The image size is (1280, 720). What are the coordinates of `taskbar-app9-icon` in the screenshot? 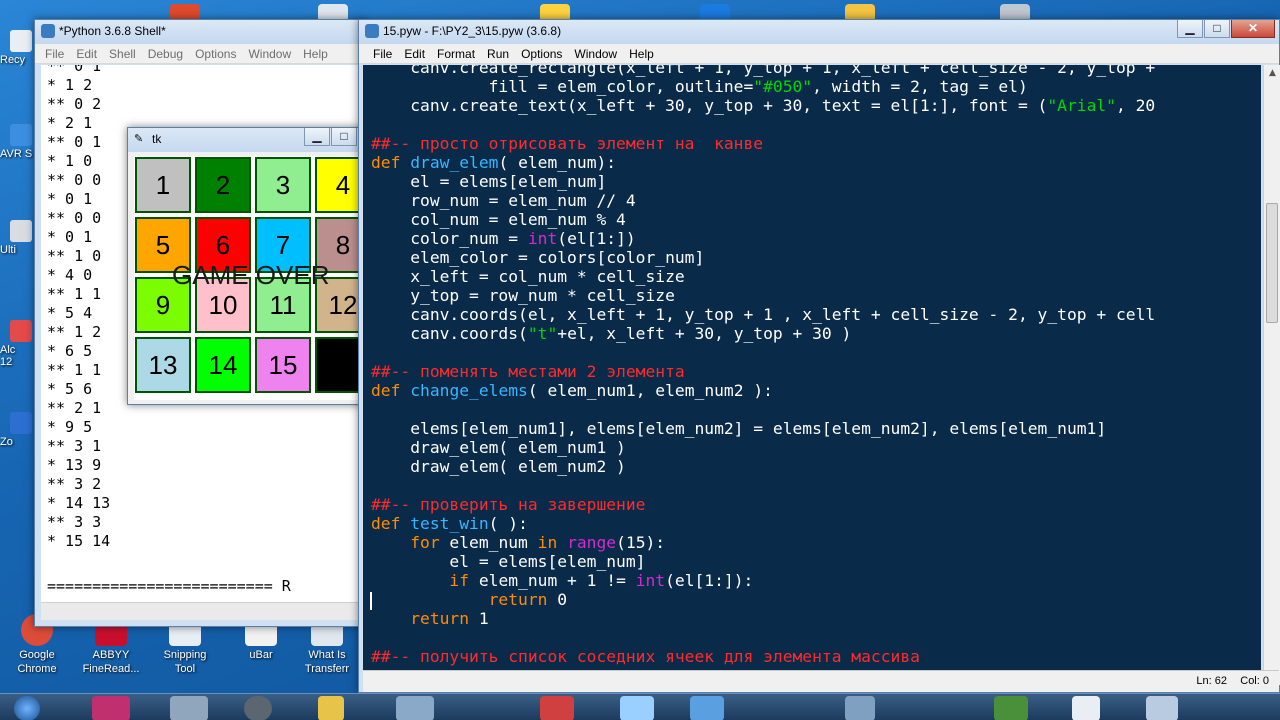 It's located at (1086, 708).